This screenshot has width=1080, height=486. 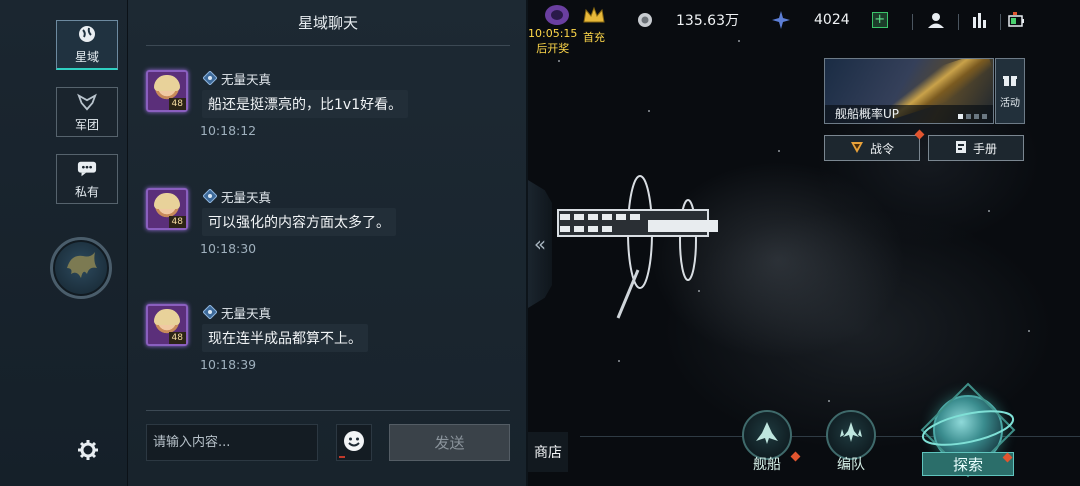 What do you see at coordinates (1010, 81) in the screenshot?
I see `gift-box-icon` at bounding box center [1010, 81].